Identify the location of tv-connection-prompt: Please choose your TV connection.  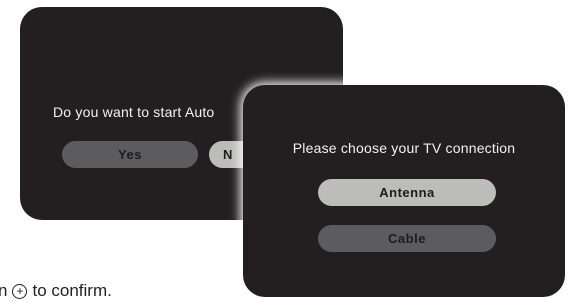
(404, 148).